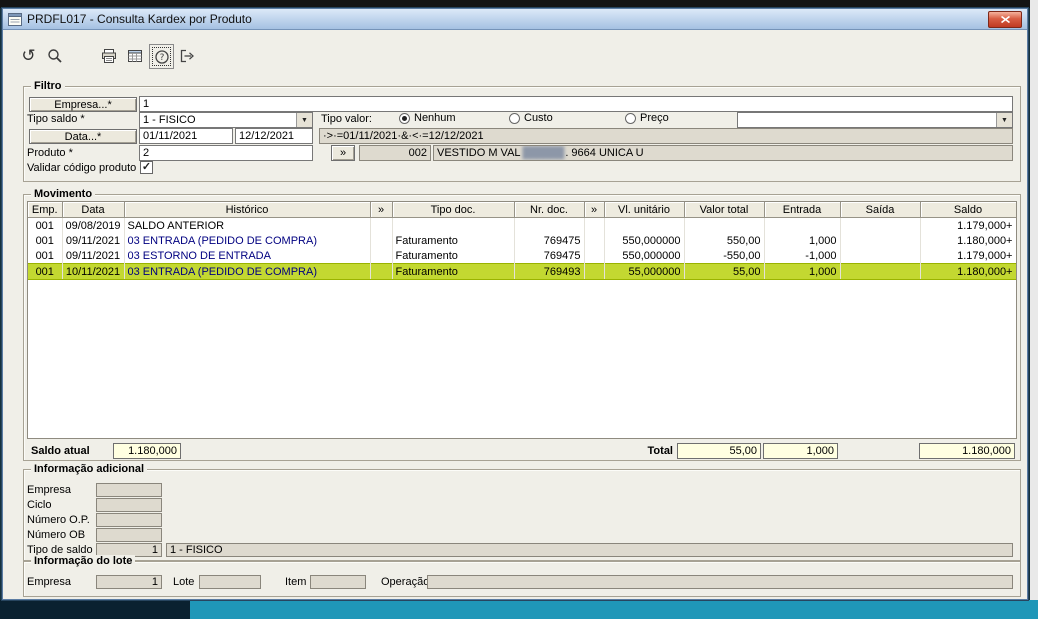  Describe the element at coordinates (95, 609) in the screenshot. I see `desktop-background-bottom-left` at that location.